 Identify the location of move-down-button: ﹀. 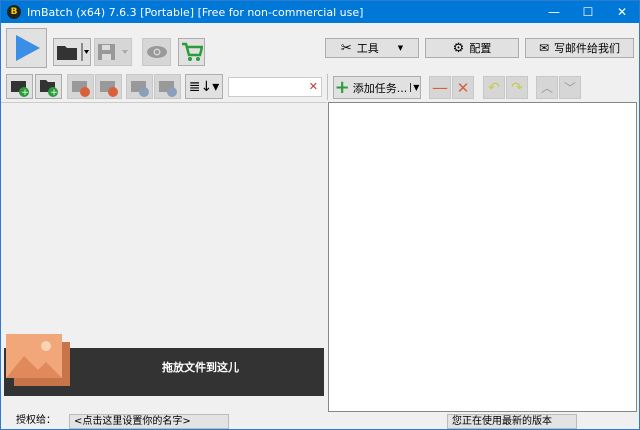
(570, 87).